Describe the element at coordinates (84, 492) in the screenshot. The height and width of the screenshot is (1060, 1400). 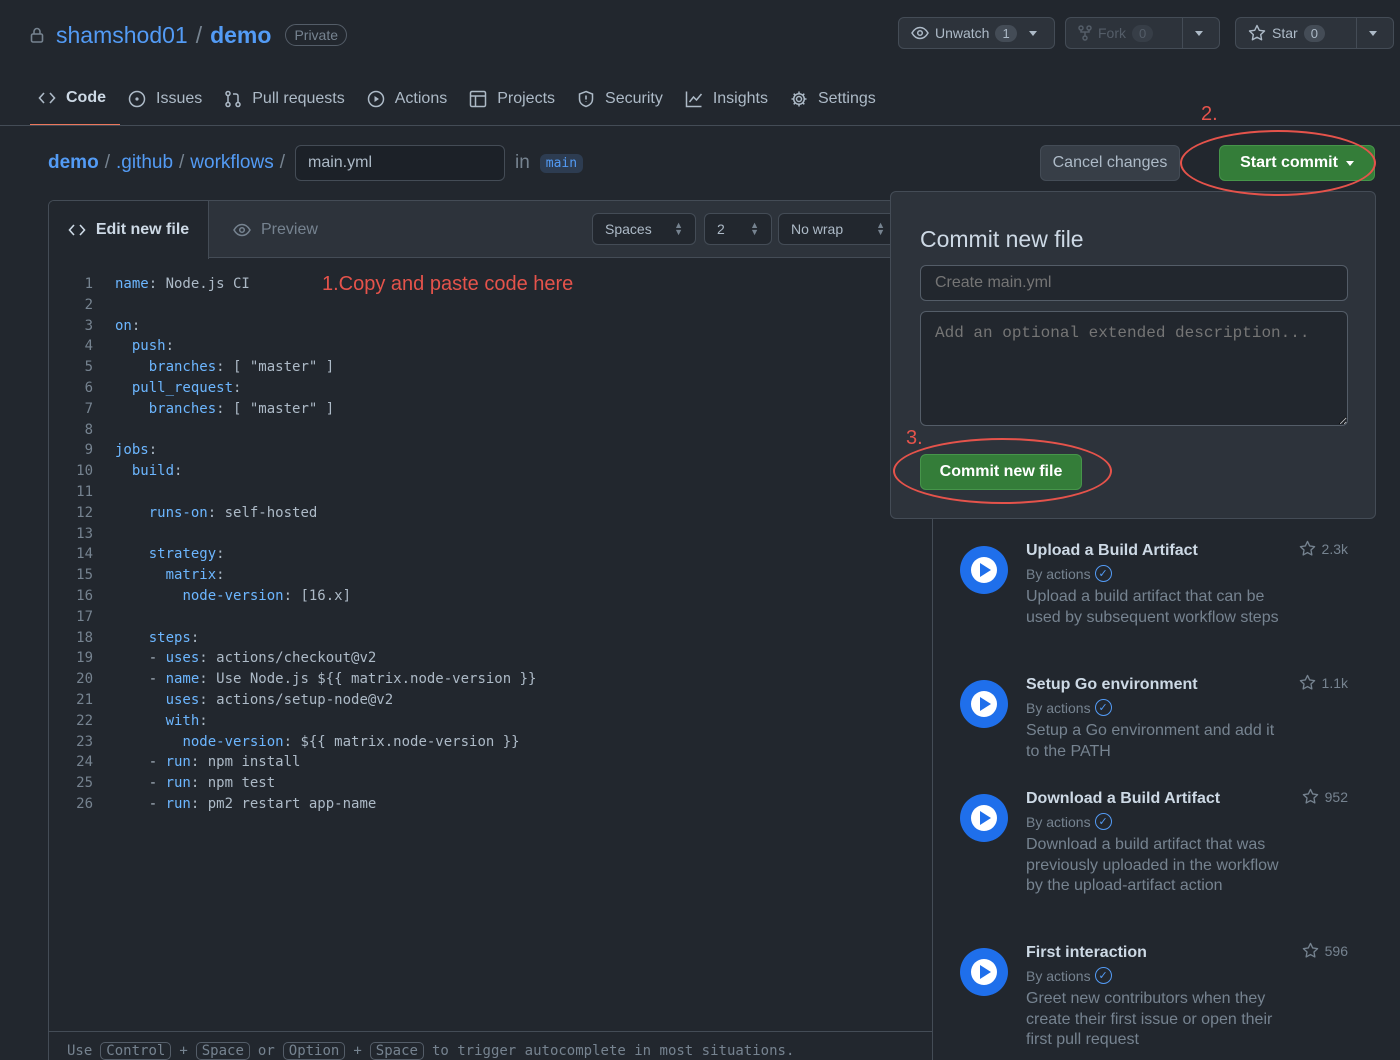
I see `line-number: 11` at that location.